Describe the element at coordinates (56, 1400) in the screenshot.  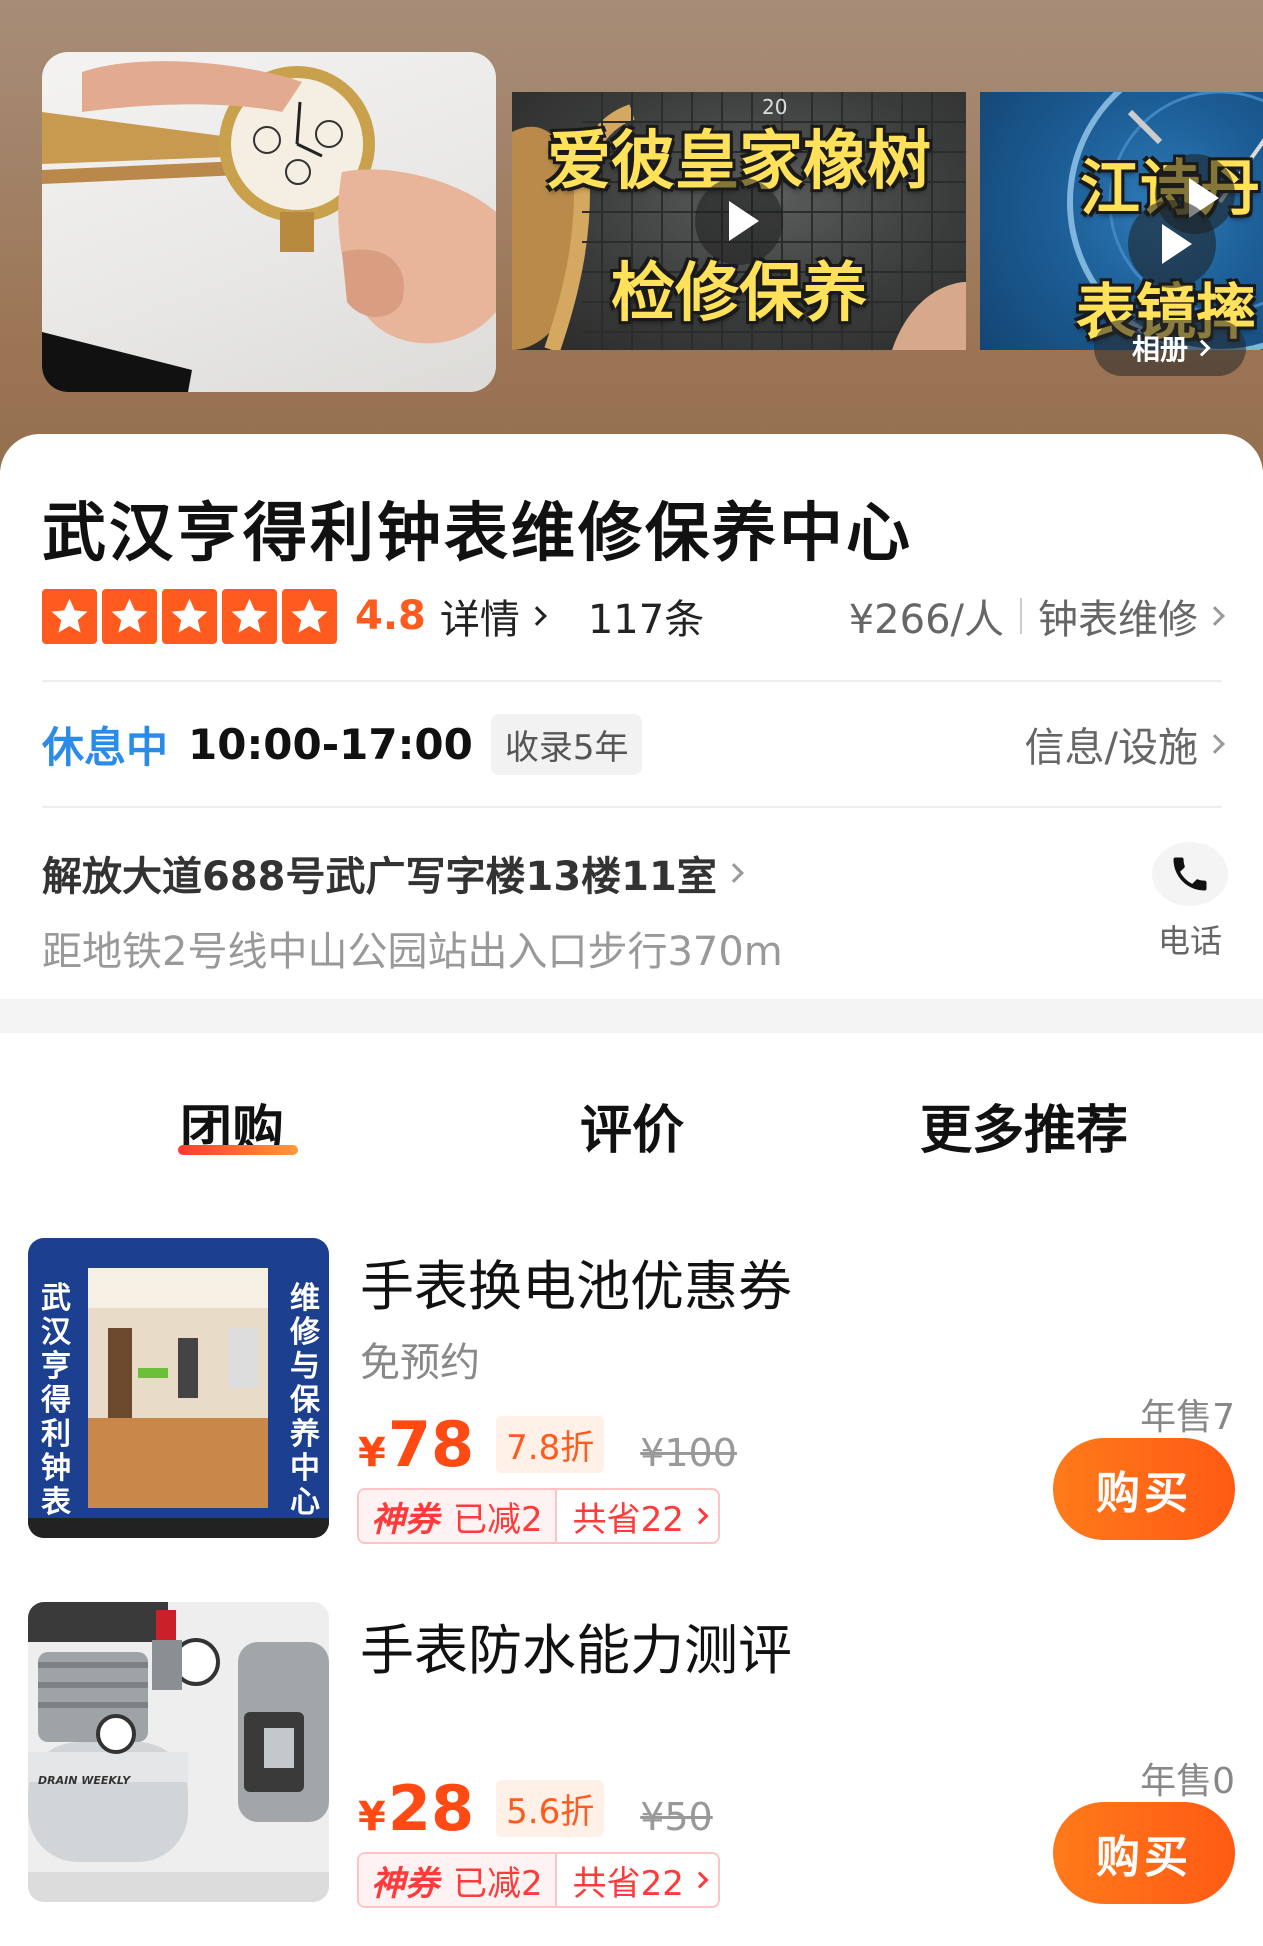
I see `storefront-sign-left: 武汉亨得利钟表` at that location.